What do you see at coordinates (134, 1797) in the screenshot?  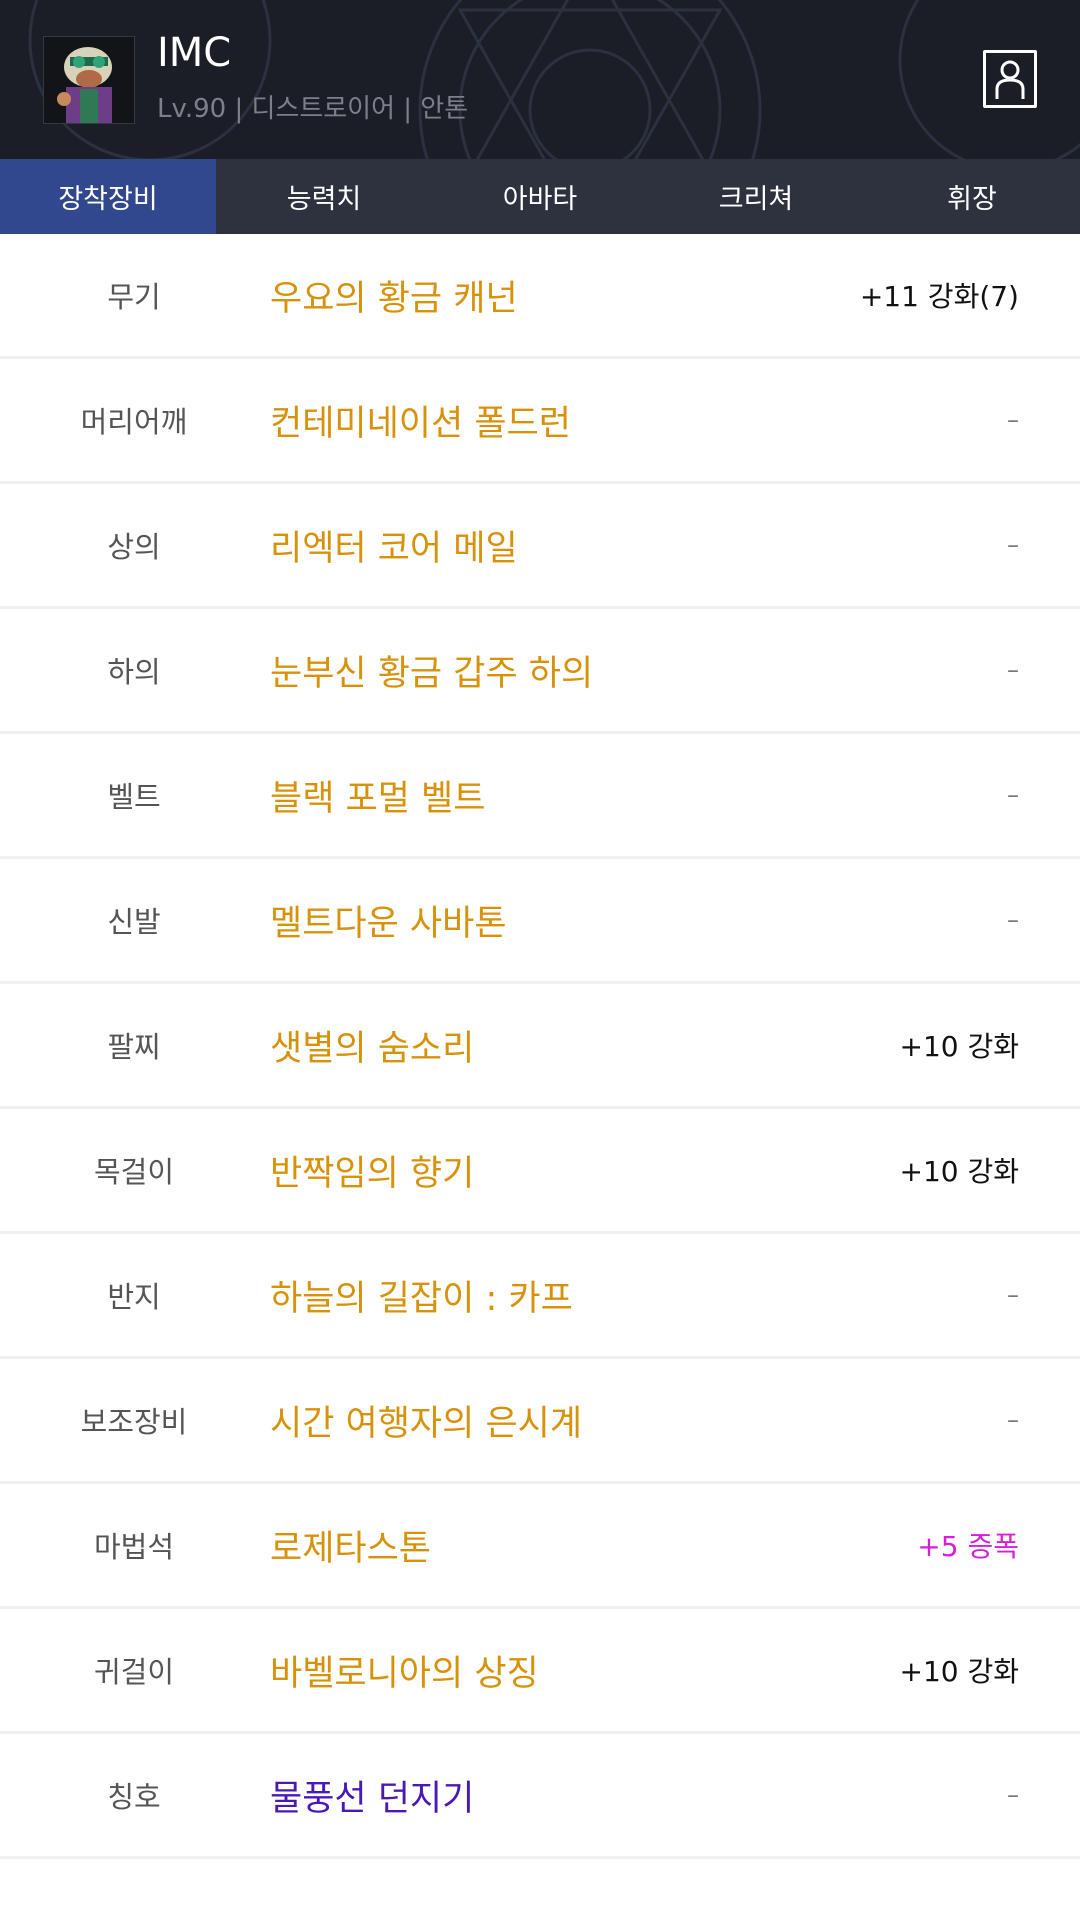 I see `slot-label: 칭호` at bounding box center [134, 1797].